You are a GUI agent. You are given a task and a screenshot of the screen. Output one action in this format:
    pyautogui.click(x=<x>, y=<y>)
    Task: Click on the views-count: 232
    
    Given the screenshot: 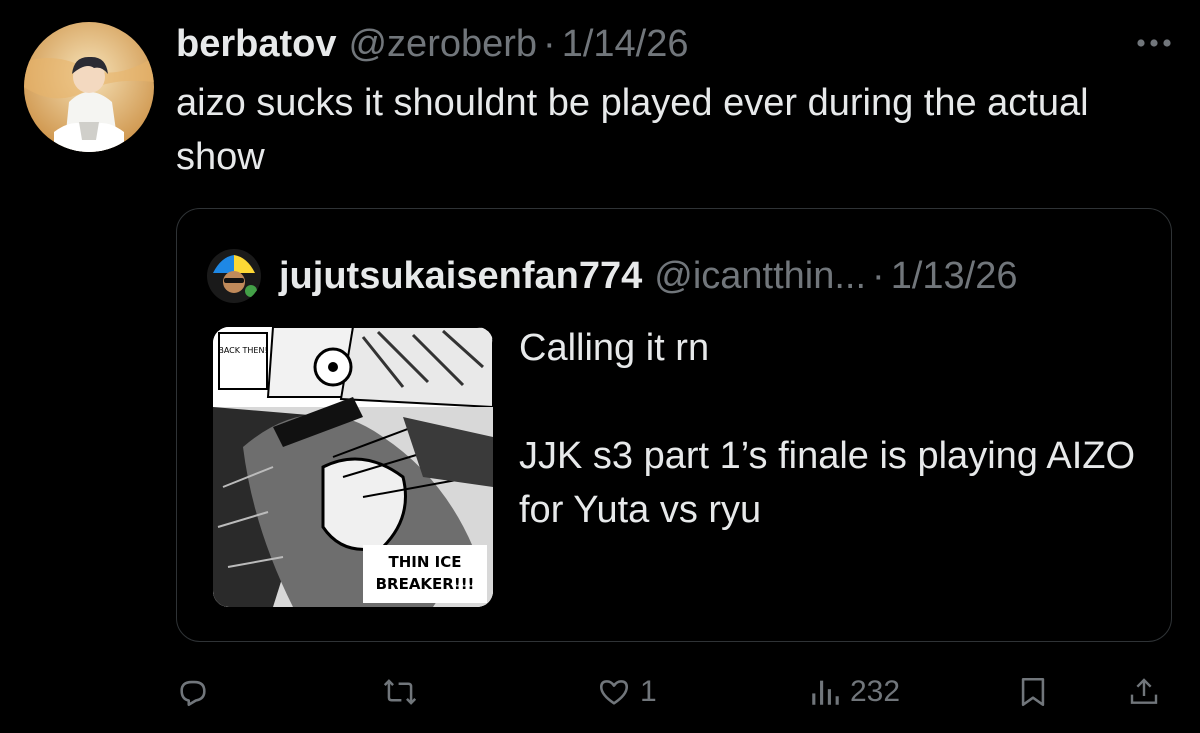 What is the action you would take?
    pyautogui.click(x=875, y=691)
    